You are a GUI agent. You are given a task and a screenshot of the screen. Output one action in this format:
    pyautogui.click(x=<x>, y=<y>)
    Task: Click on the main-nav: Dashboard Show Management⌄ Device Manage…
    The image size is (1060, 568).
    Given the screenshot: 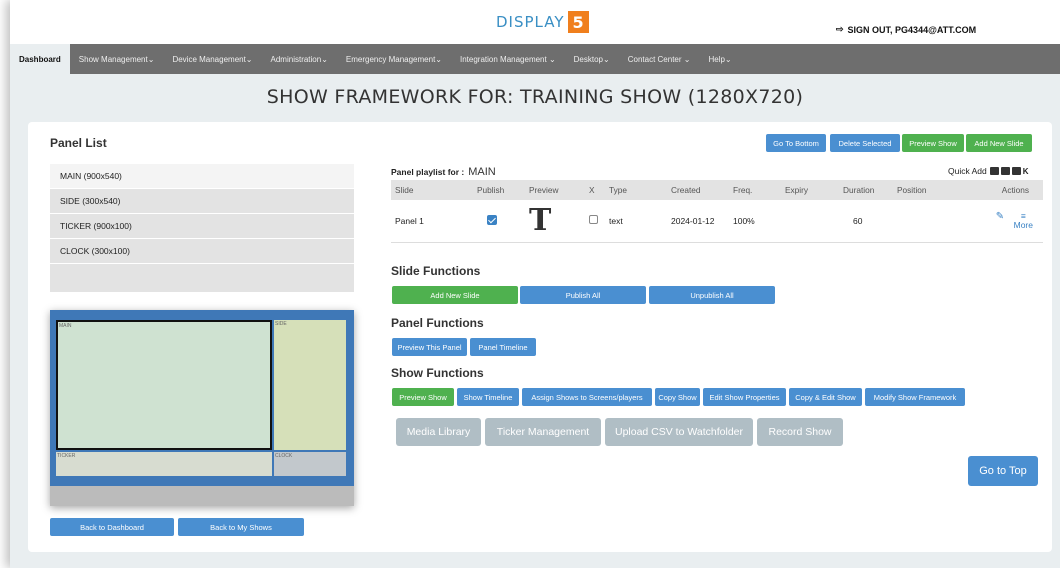 What is the action you would take?
    pyautogui.click(x=535, y=59)
    